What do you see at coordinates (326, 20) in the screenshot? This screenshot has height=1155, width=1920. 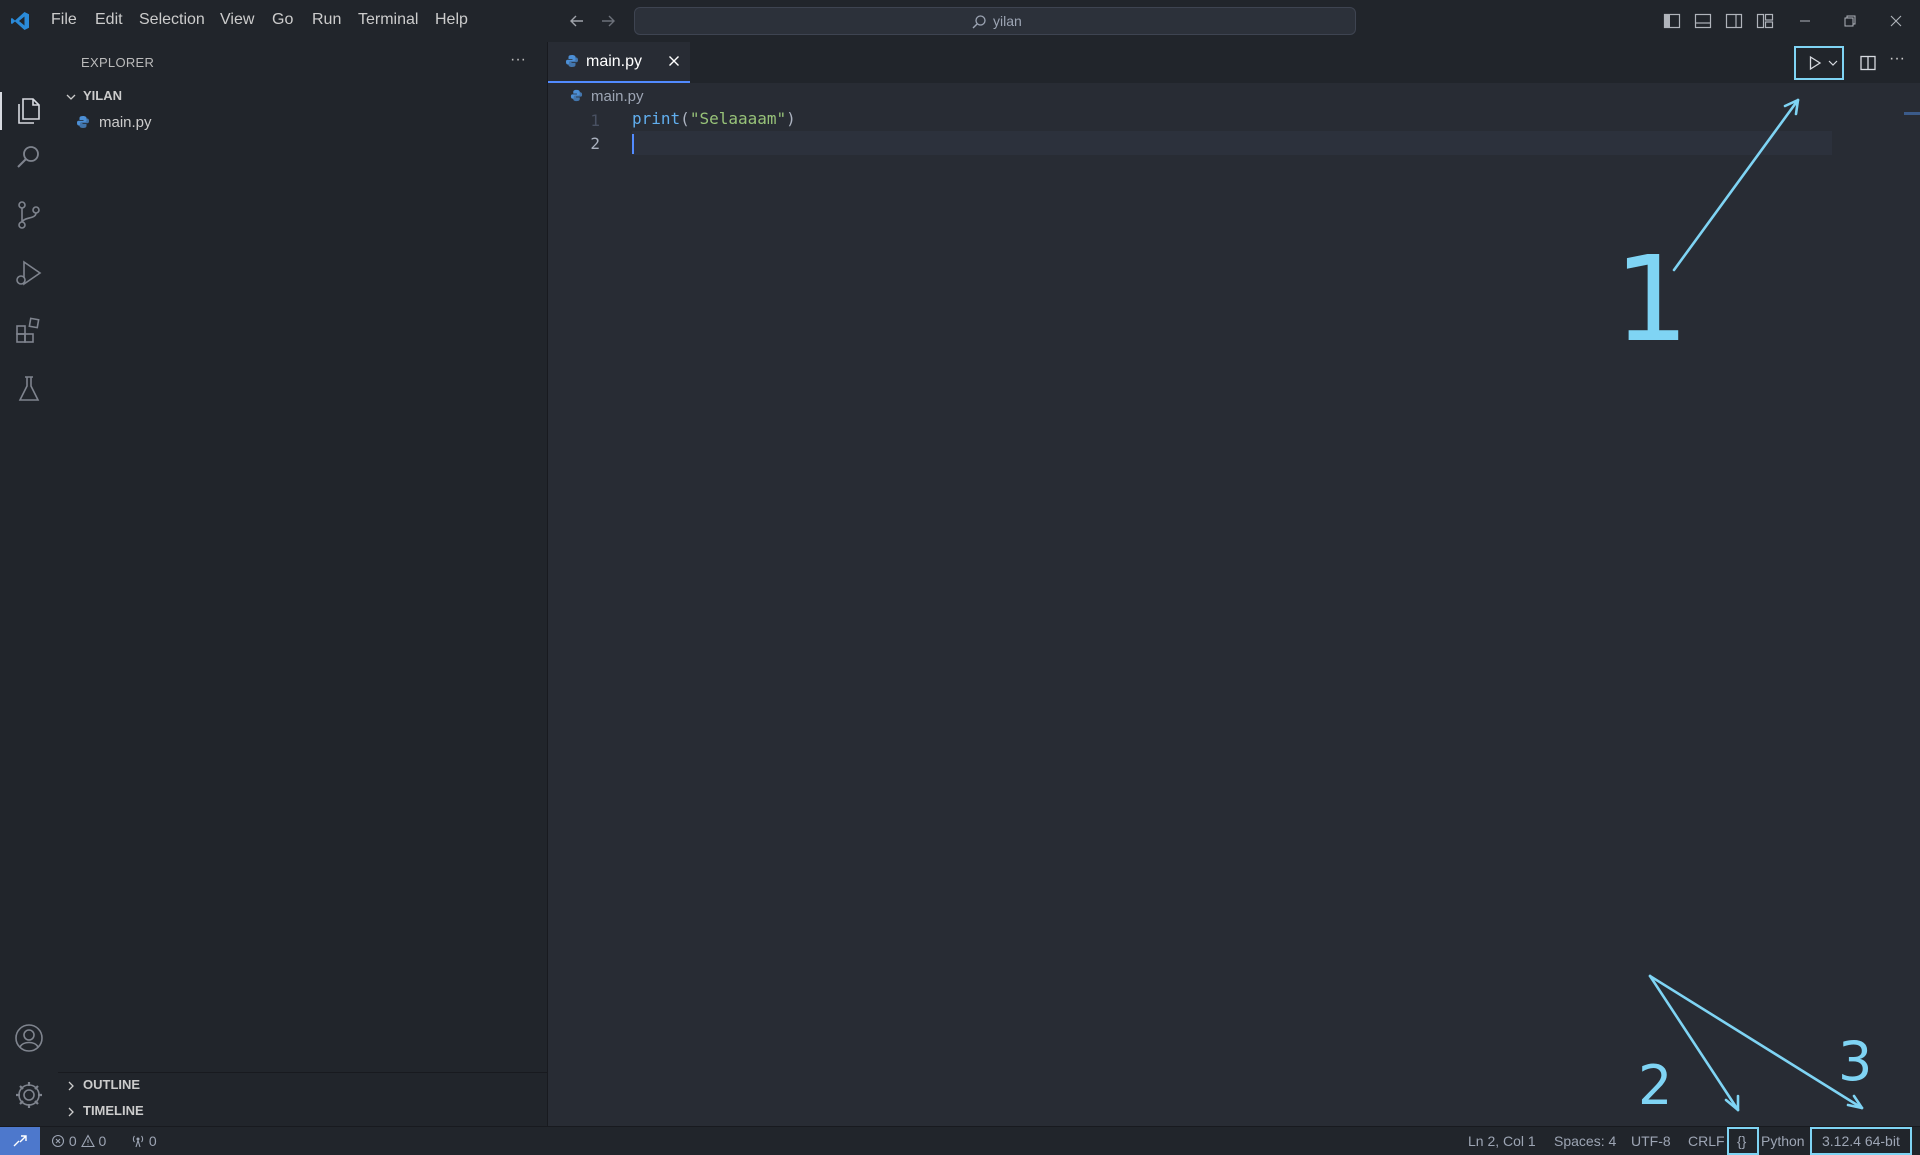 I see `menu-run: Run` at bounding box center [326, 20].